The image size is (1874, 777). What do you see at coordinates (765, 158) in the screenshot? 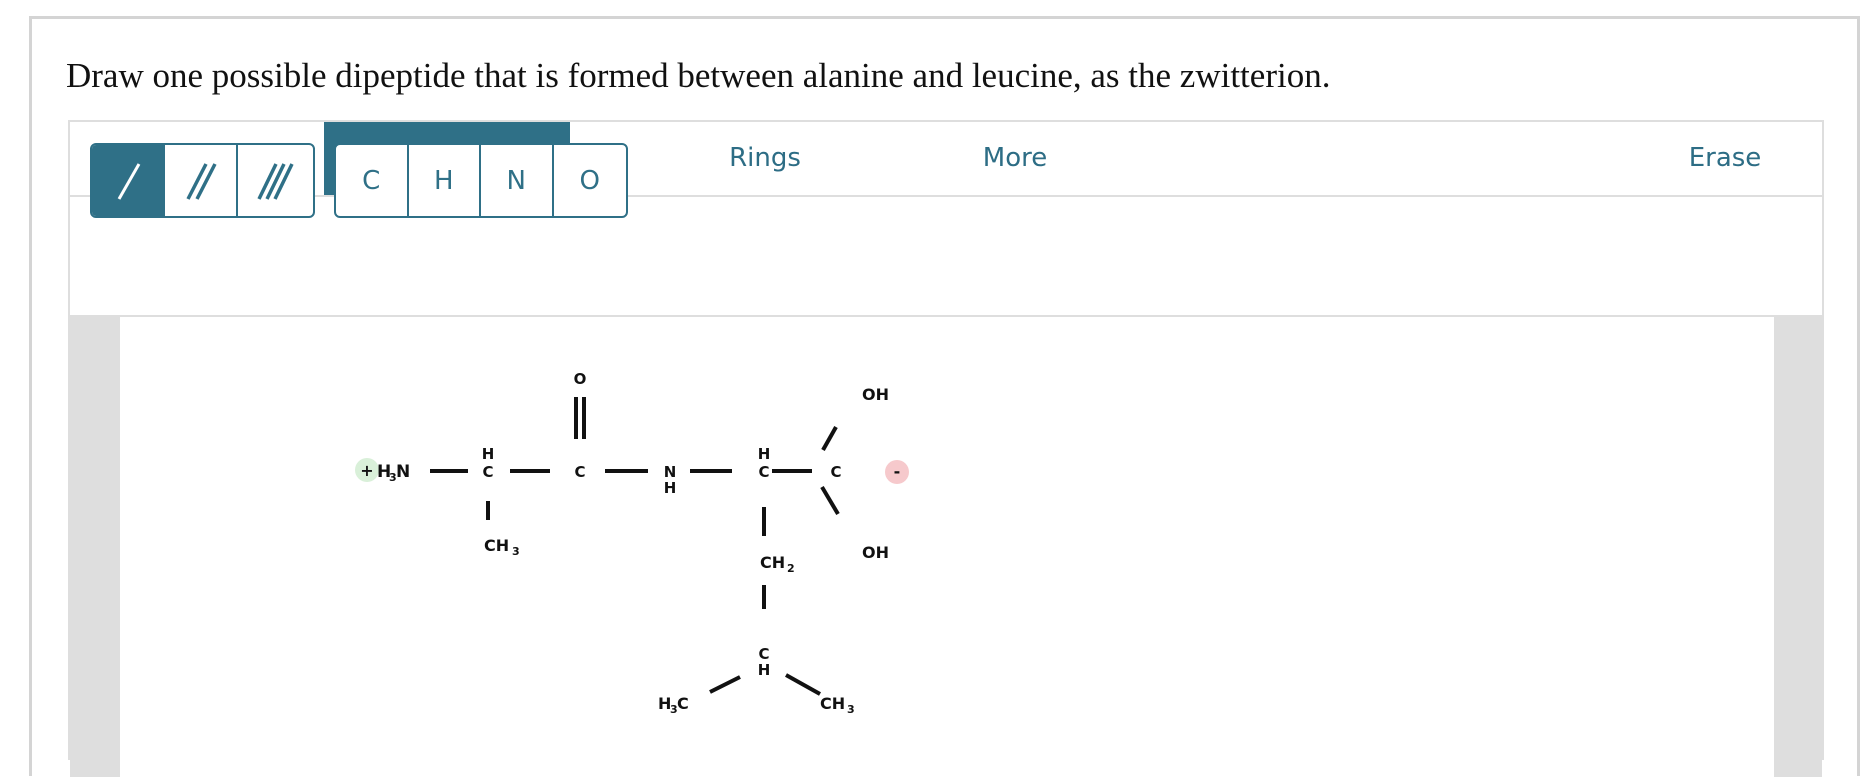
I see `tab-rings: Rings` at bounding box center [765, 158].